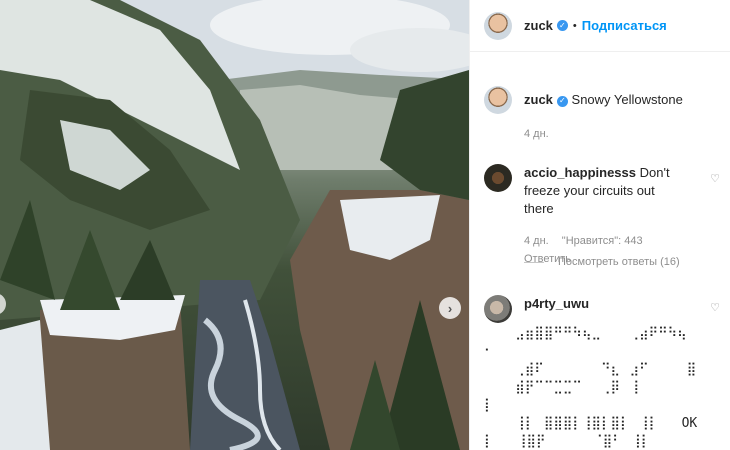 The height and width of the screenshot is (450, 730). I want to click on post-header: zuck ✓ • Подписаться, so click(600, 26).